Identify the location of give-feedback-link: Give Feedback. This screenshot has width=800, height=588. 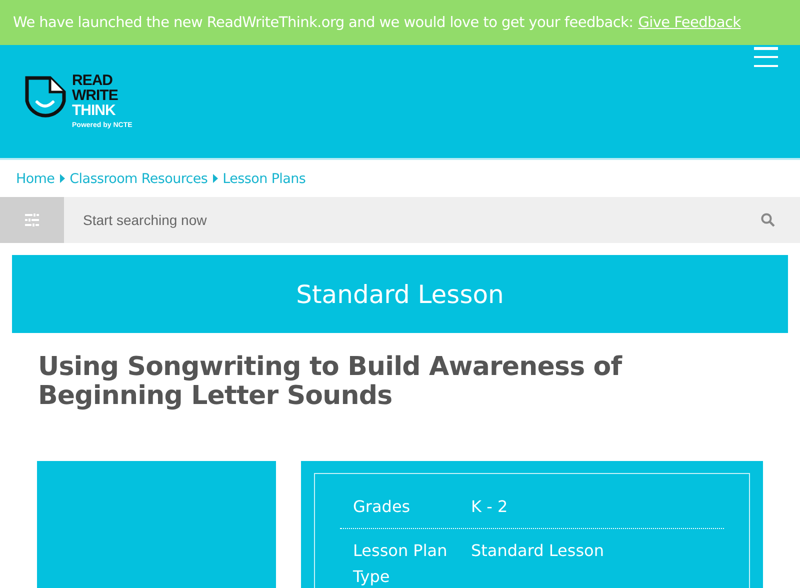
(689, 22).